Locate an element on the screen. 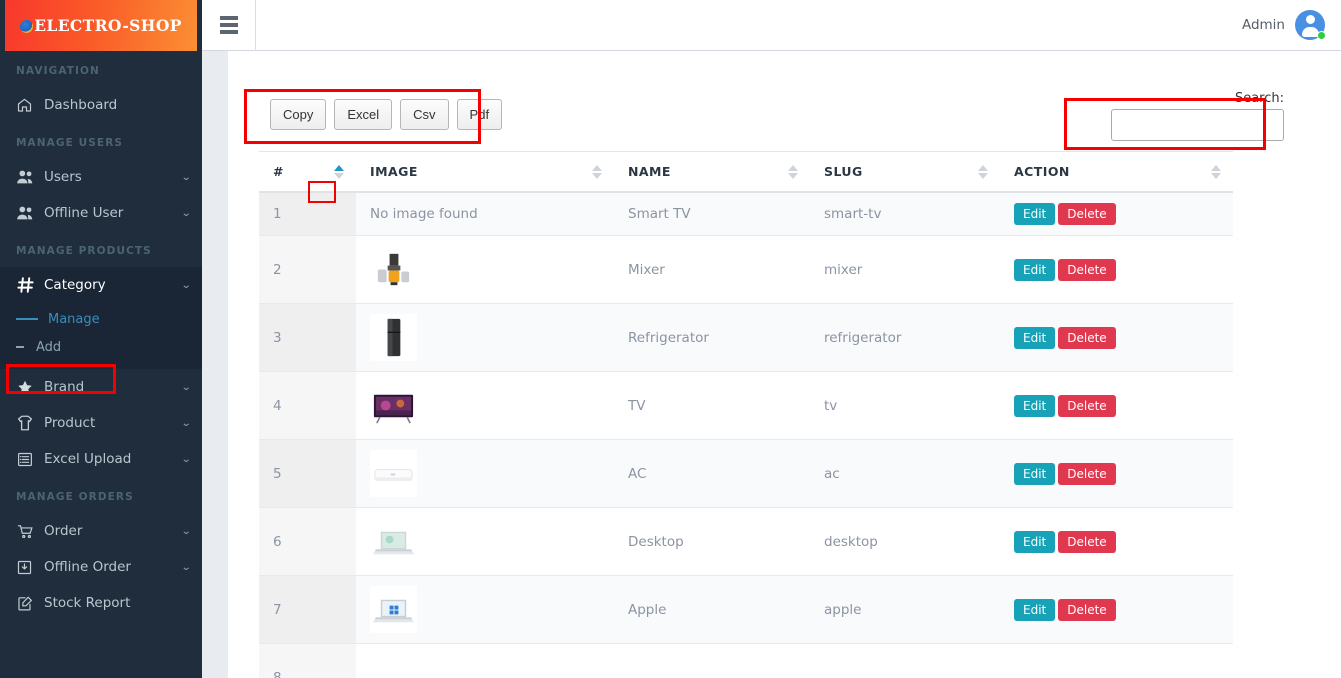 Image resolution: width=1341 pixels, height=678 pixels. sidebar-item-offline-order: Offline Order ⌄ is located at coordinates (101, 567).